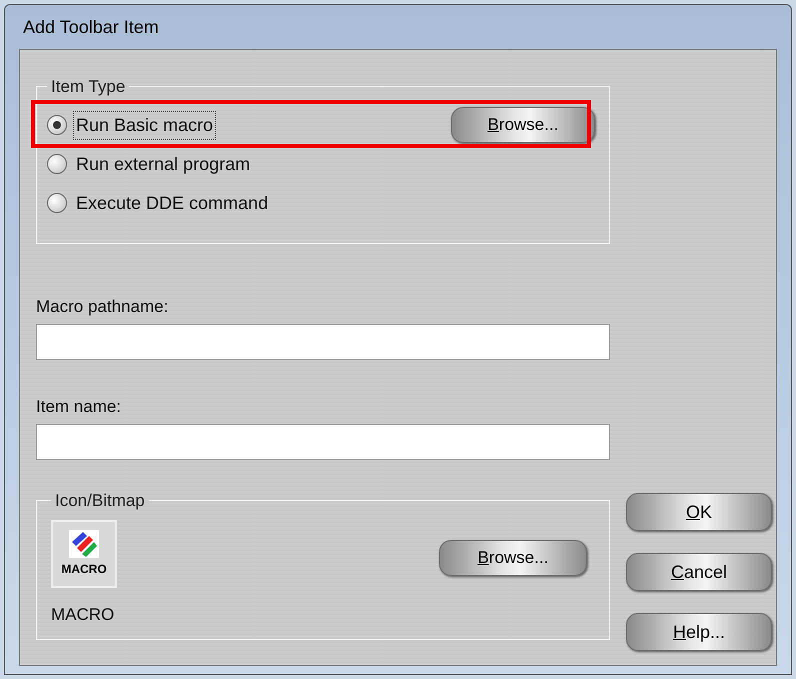 This screenshot has height=679, width=796. Describe the element at coordinates (699, 512) in the screenshot. I see `ok-button: OK` at that location.